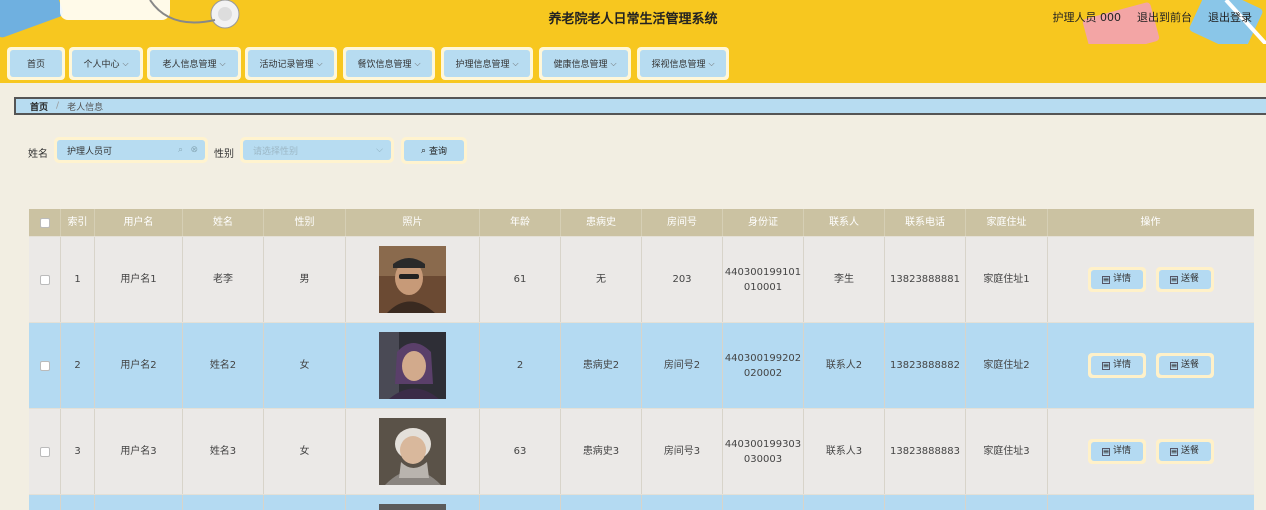 The height and width of the screenshot is (510, 1266). I want to click on nav-label: 护理信息管理, so click(482, 65).